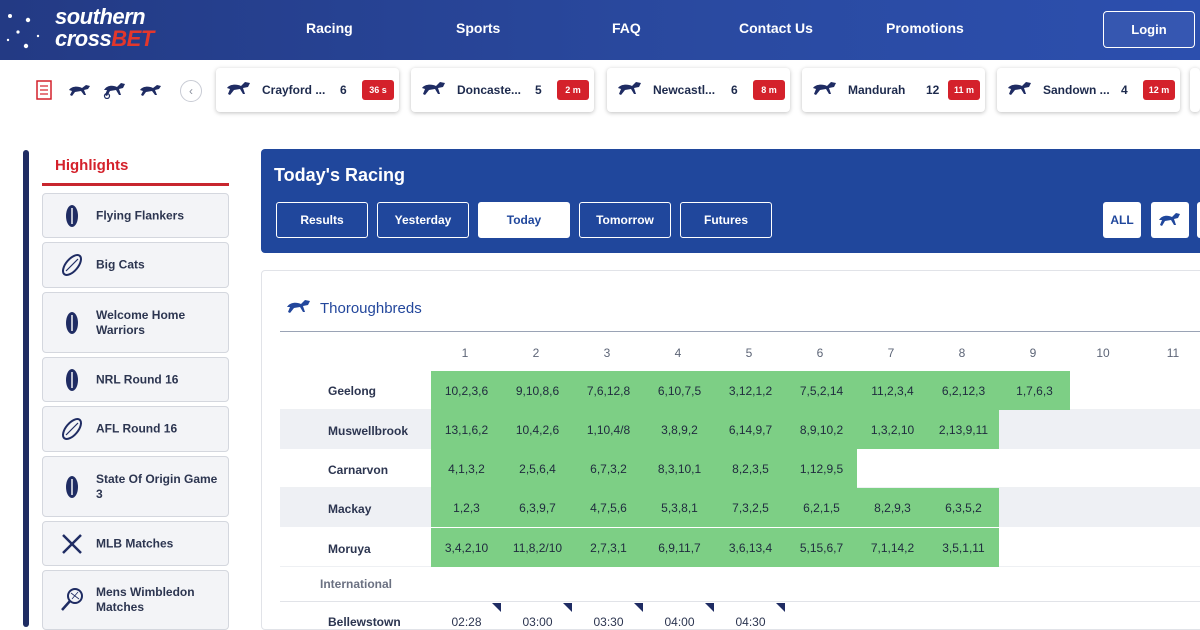  I want to click on sidebar-item-label: AFL Round 16, so click(137, 428).